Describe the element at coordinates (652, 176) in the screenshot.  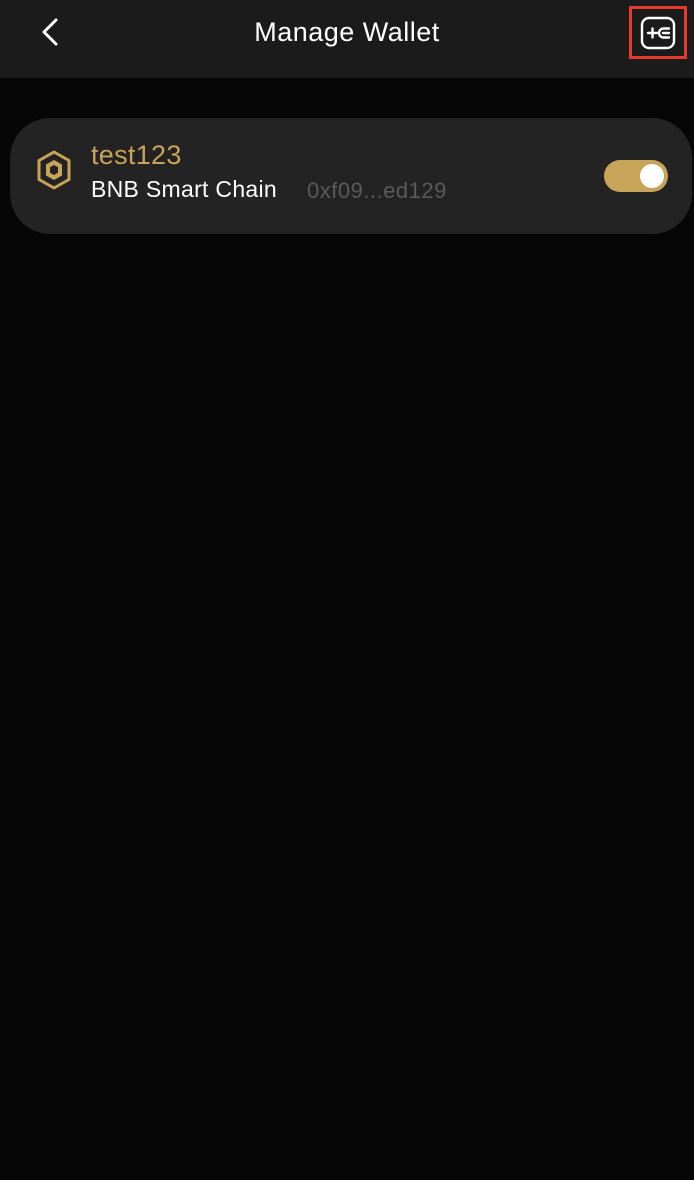
I see `toggle-knob` at that location.